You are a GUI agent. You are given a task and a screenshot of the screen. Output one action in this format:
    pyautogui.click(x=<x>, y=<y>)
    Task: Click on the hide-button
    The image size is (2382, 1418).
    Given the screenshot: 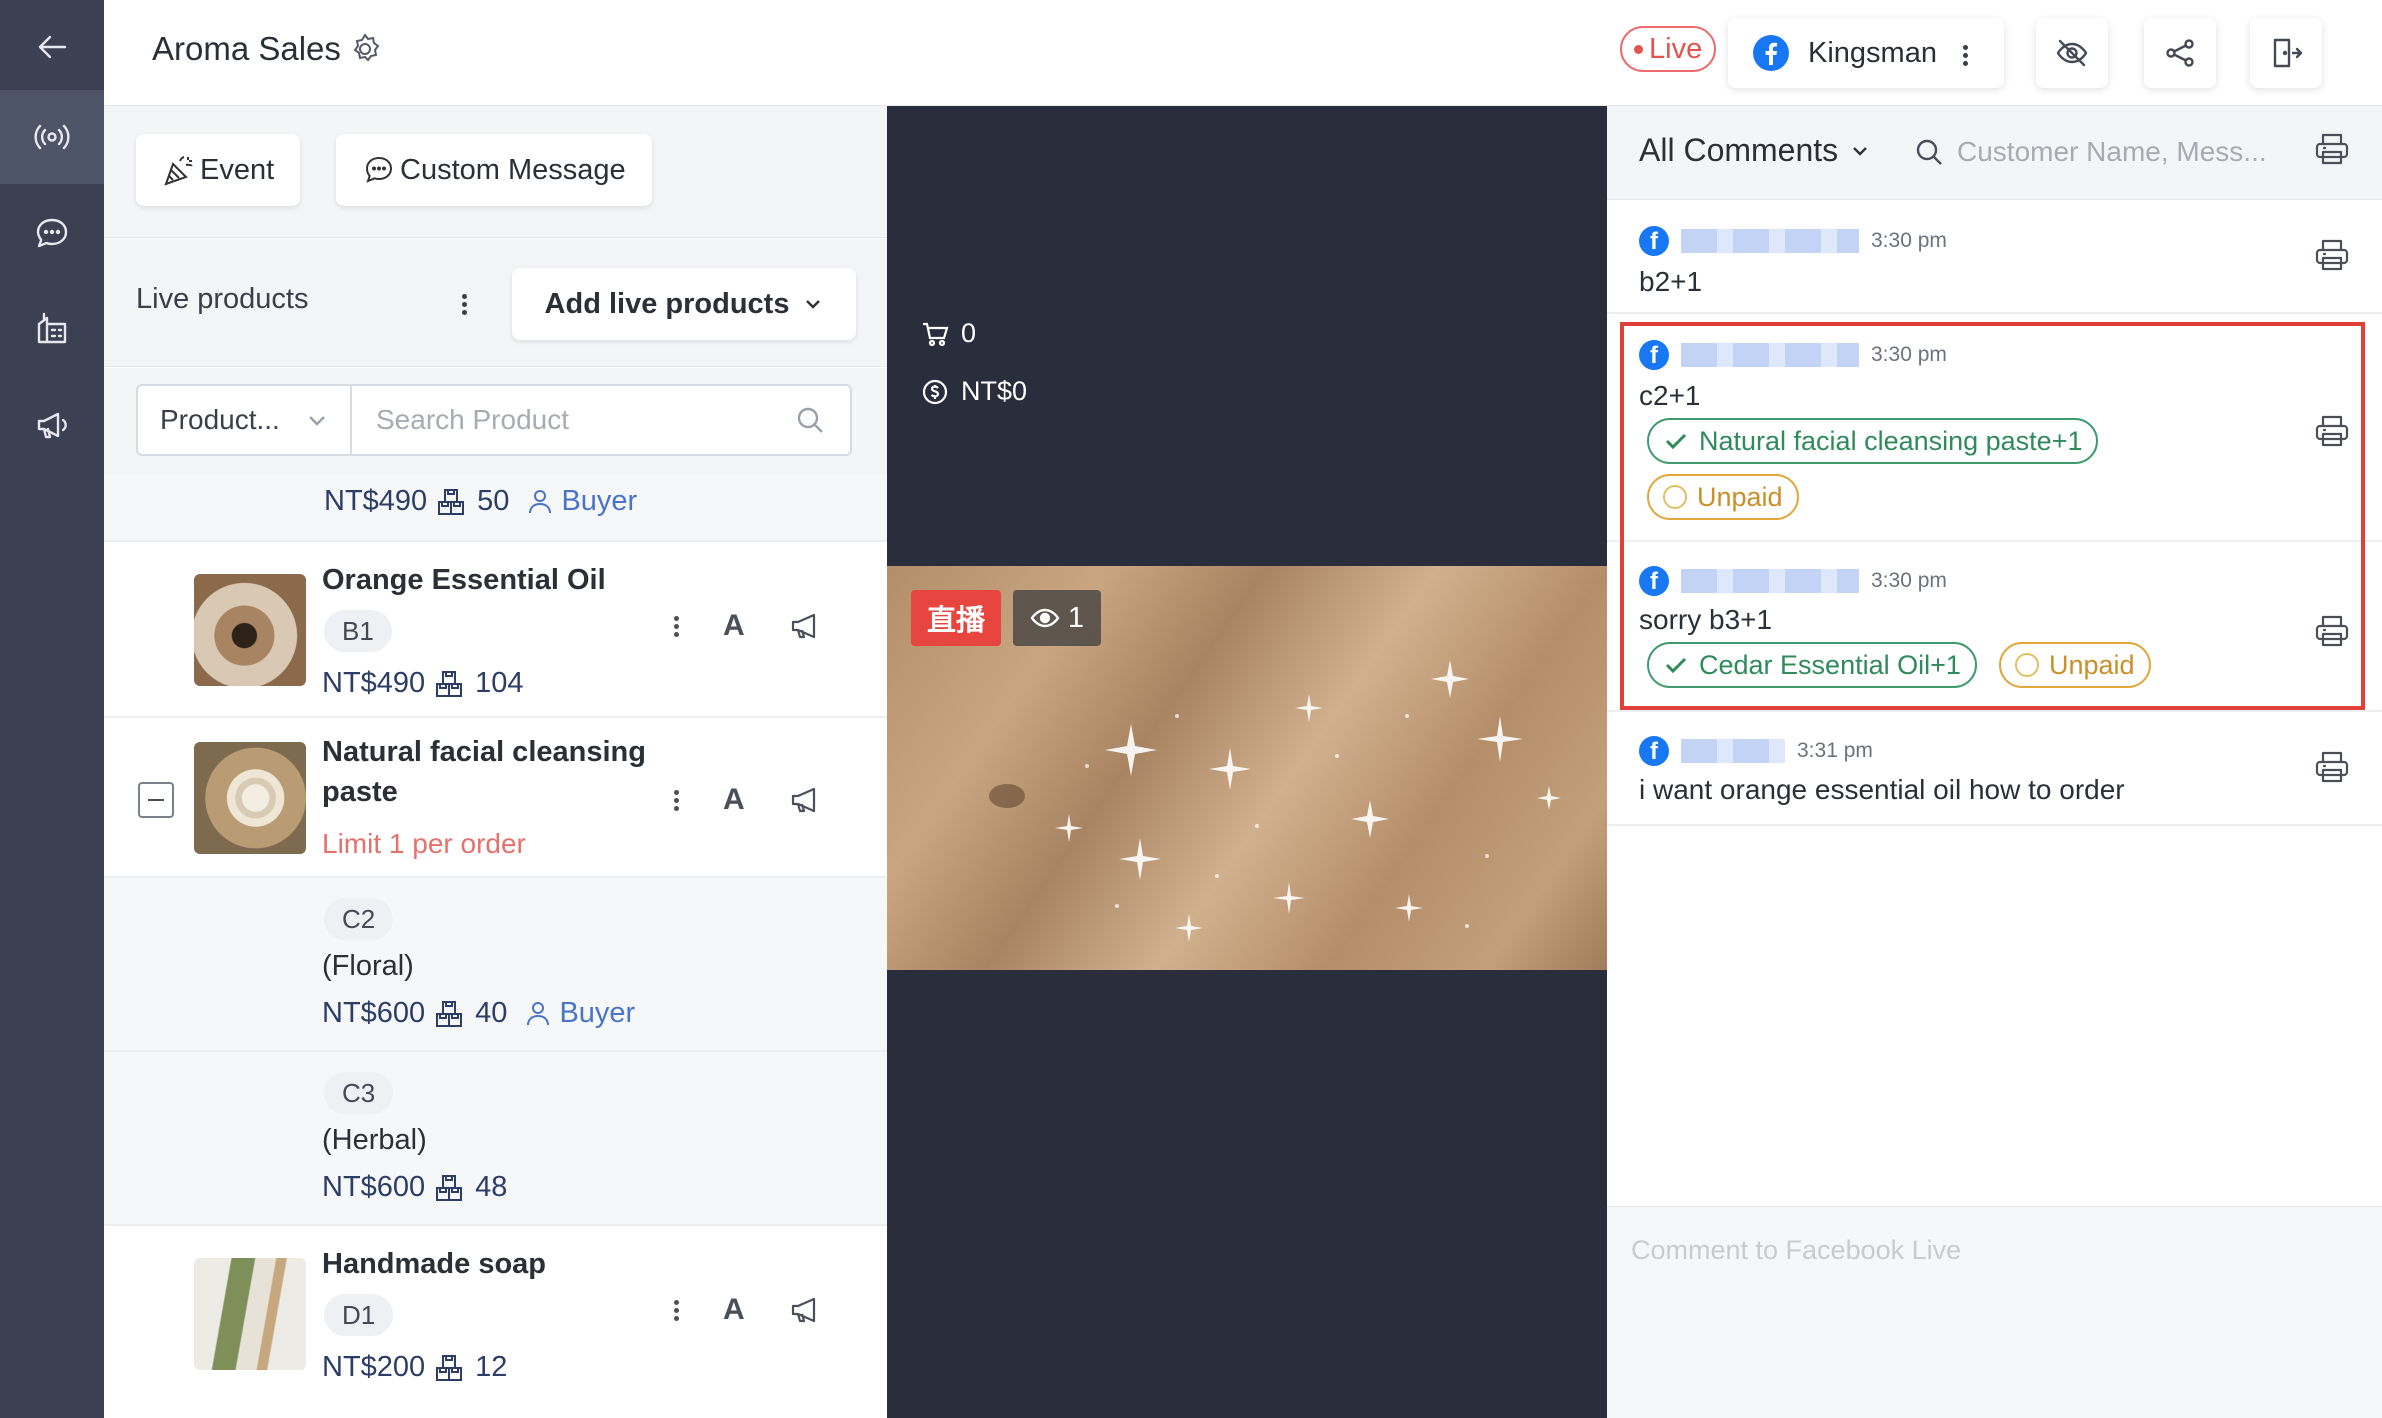 What is the action you would take?
    pyautogui.click(x=2072, y=53)
    